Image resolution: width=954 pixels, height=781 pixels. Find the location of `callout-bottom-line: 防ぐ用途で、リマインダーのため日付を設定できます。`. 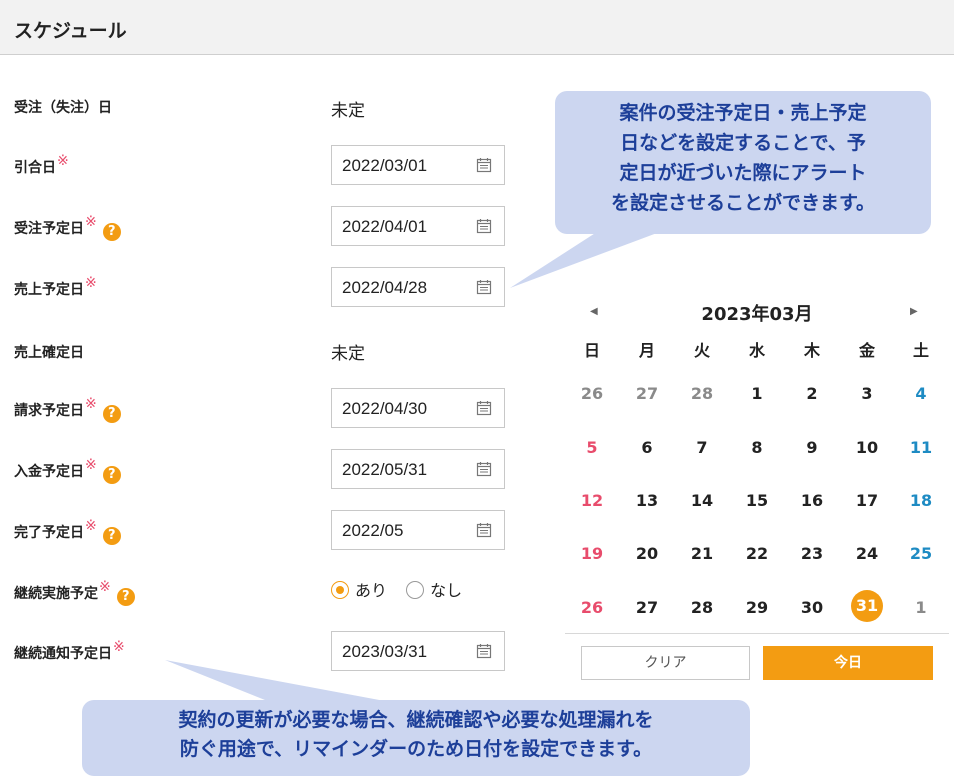

callout-bottom-line: 防ぐ用途で、リマインダーのため日付を設定できます。 is located at coordinates (416, 749).